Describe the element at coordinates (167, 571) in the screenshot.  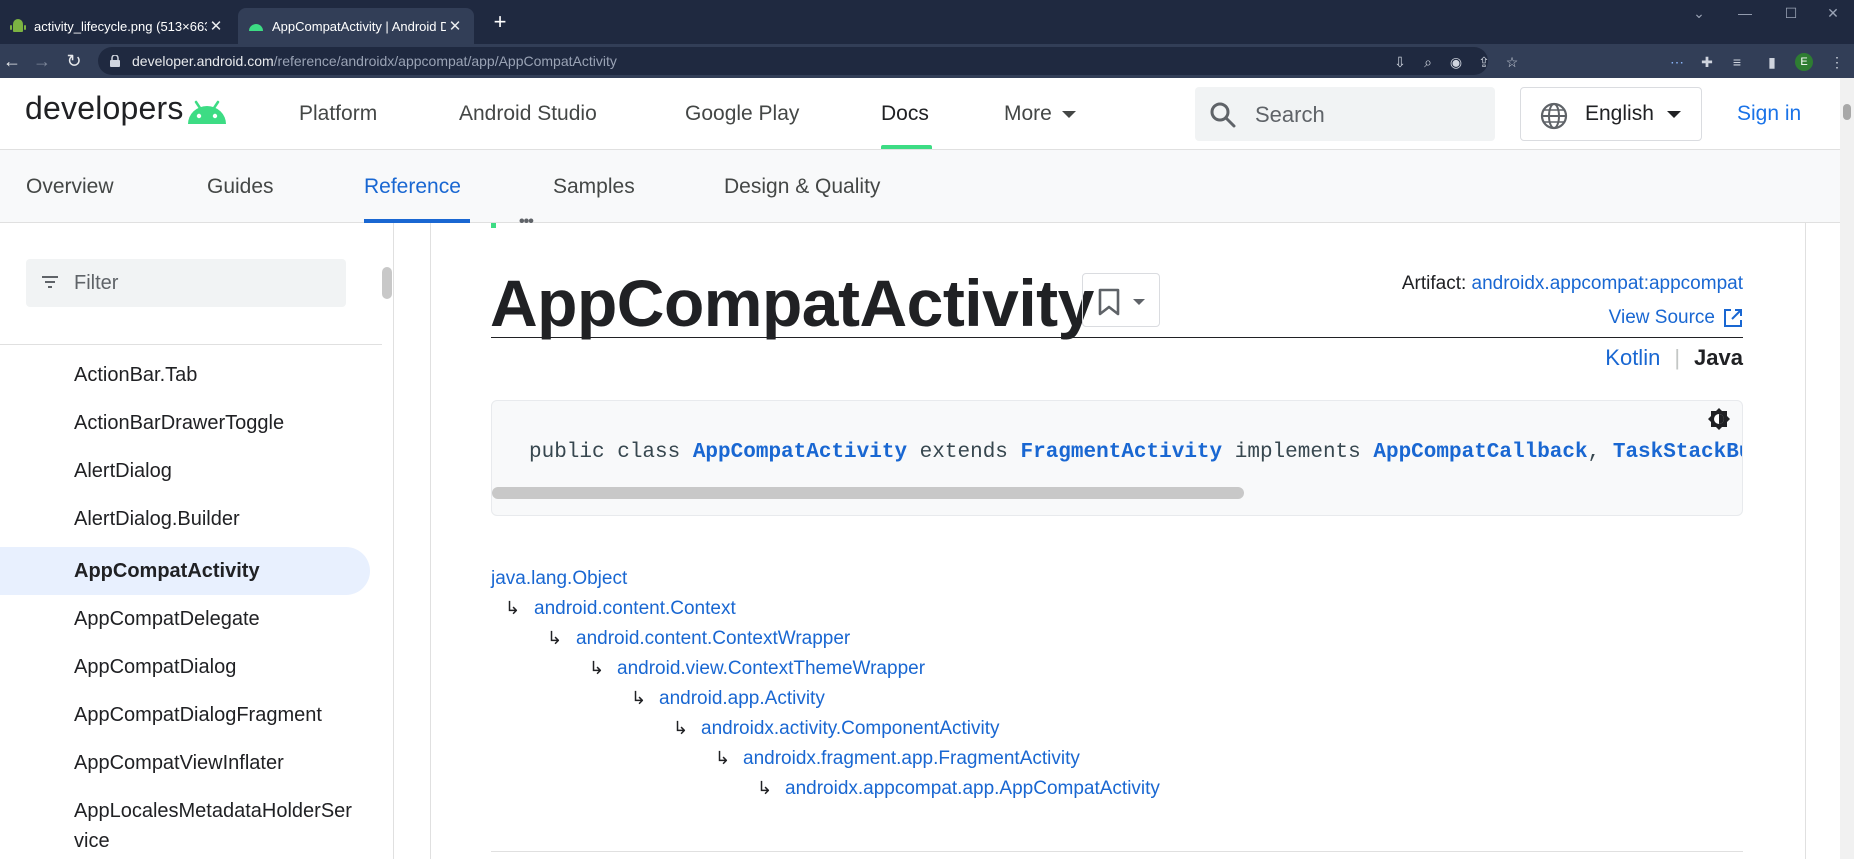
I see `sidebar-item-appcompatactivity: AppCompatActivity` at that location.